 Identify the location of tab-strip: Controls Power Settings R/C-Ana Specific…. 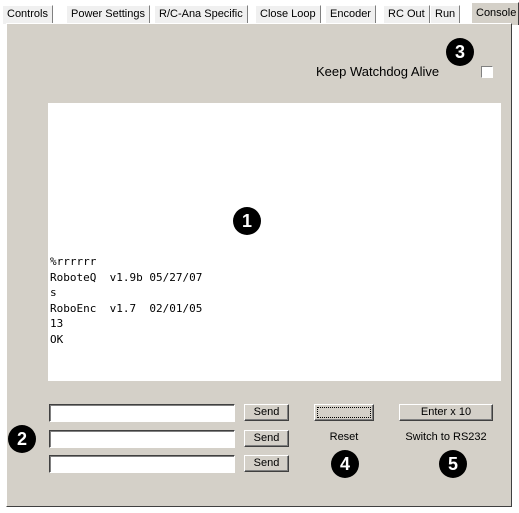
(259, 12).